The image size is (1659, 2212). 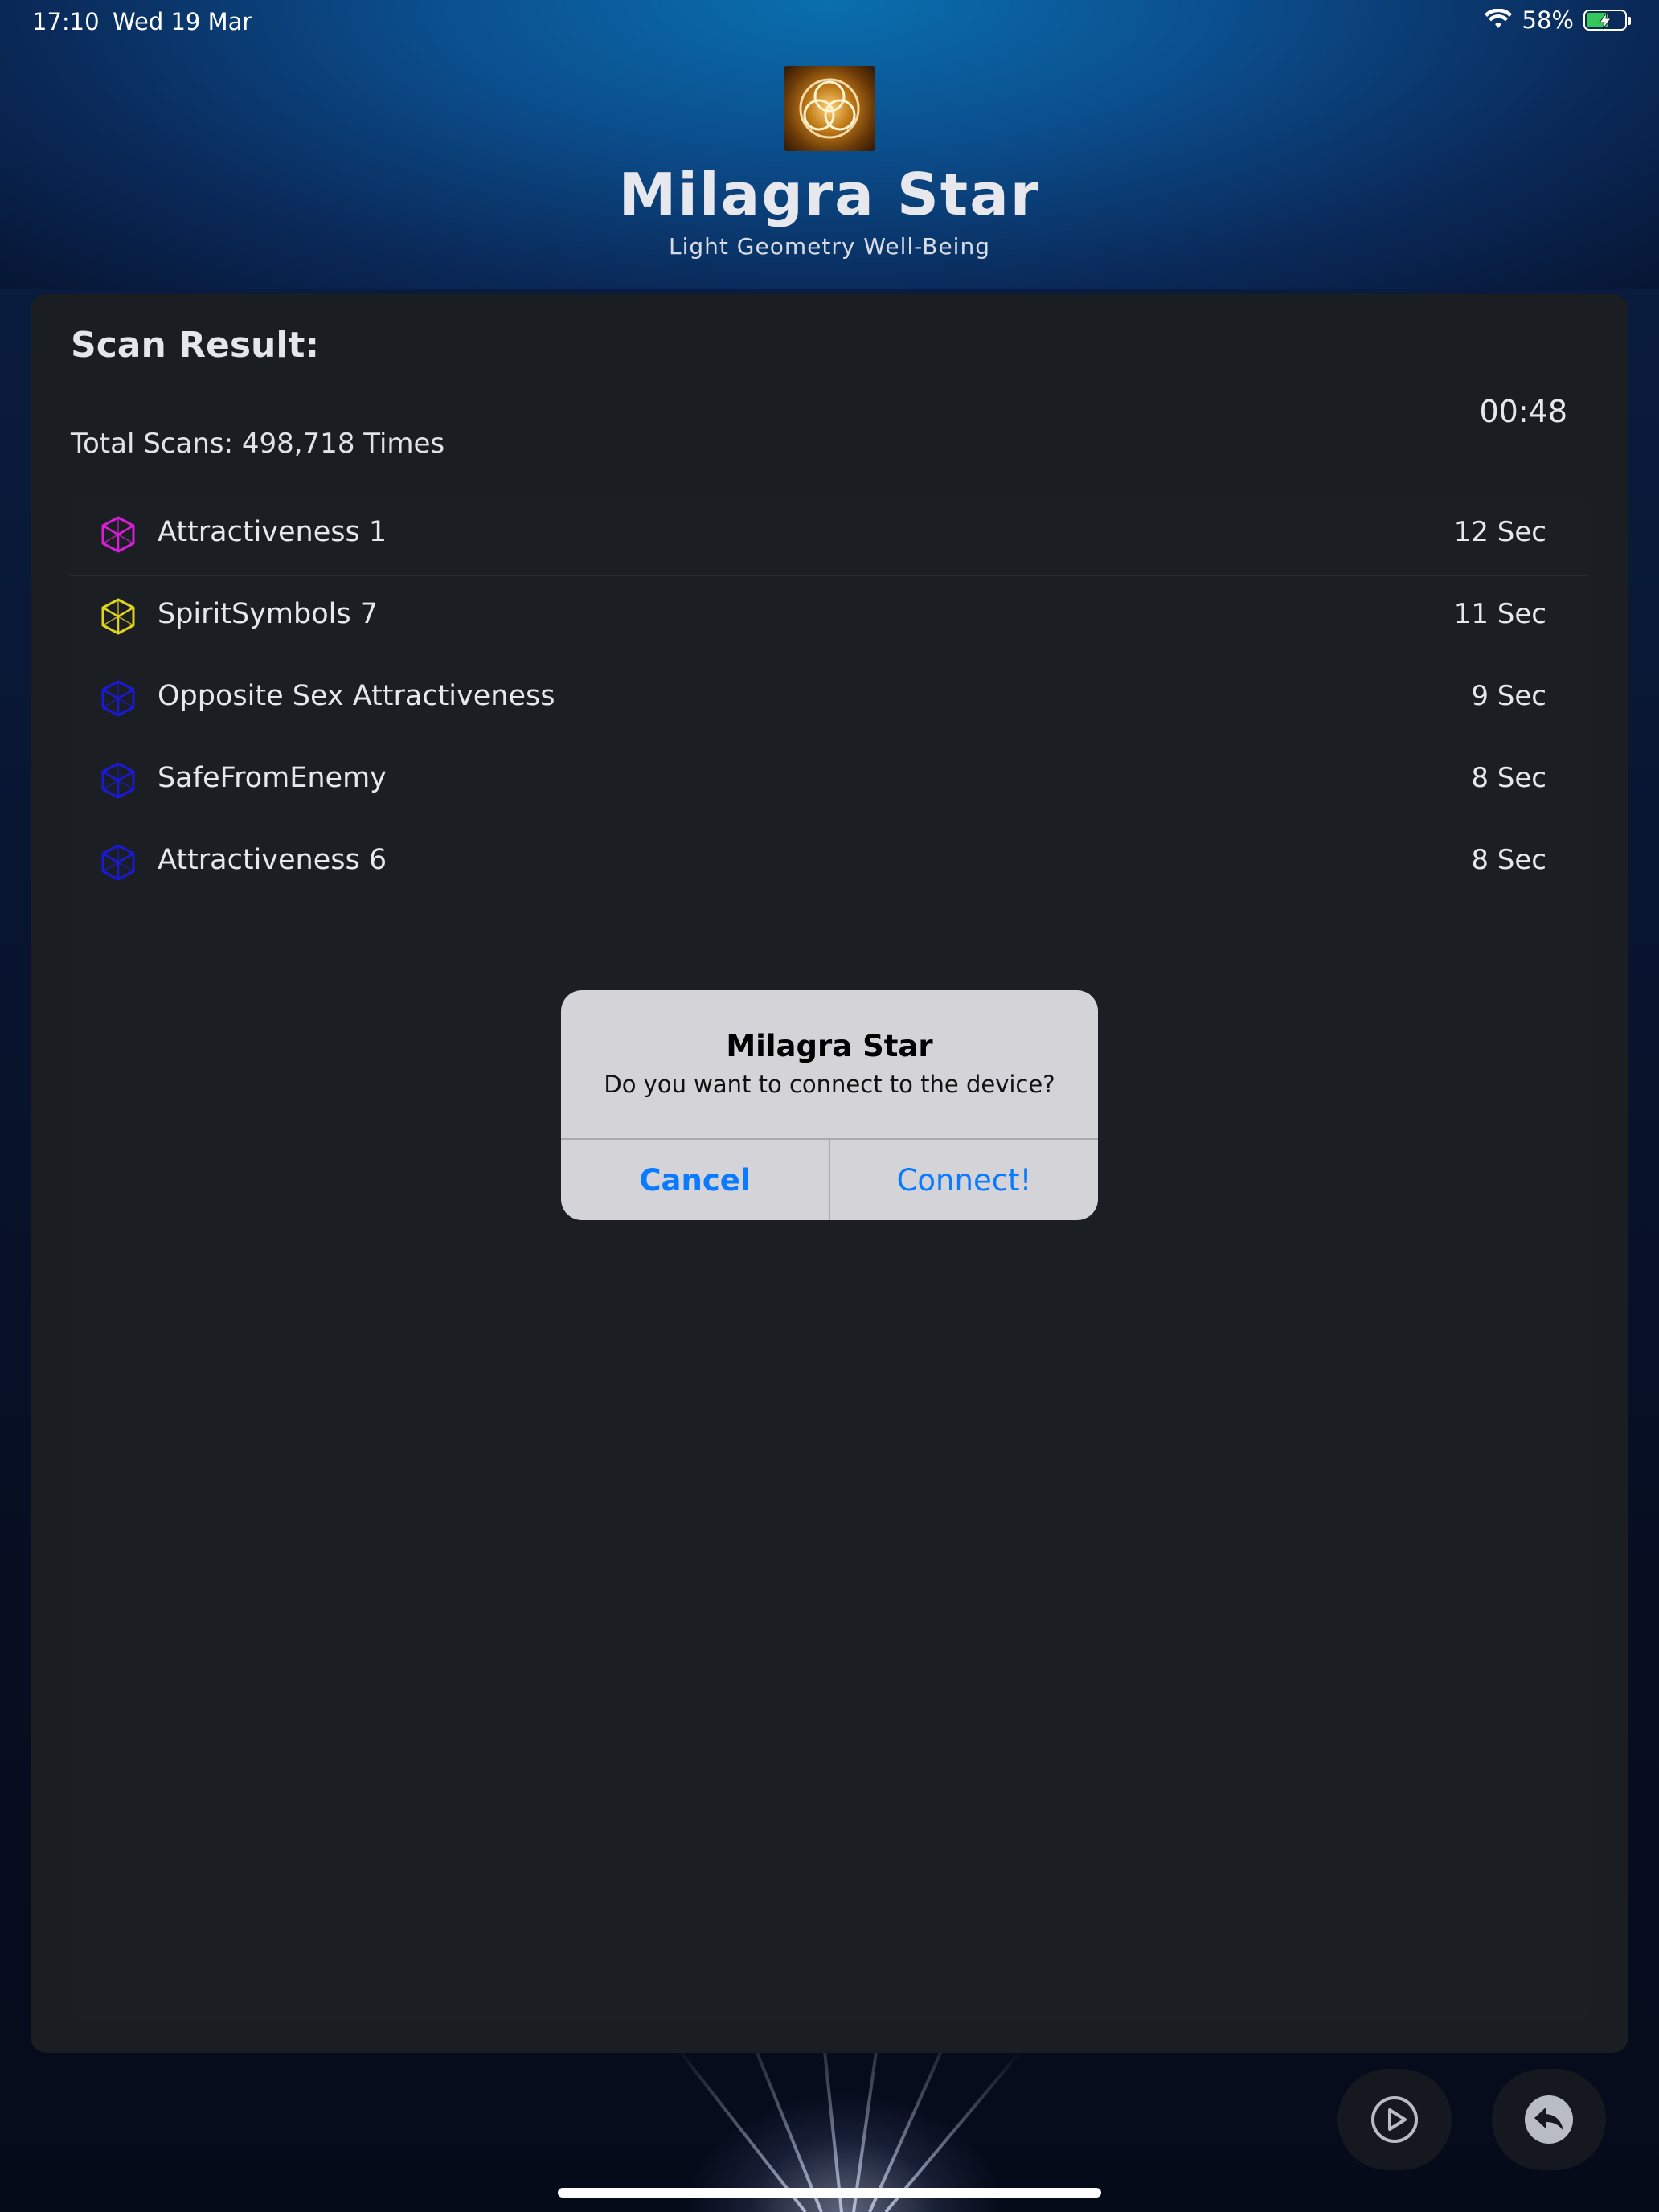 I want to click on status-indicators: 58%, so click(x=1557, y=20).